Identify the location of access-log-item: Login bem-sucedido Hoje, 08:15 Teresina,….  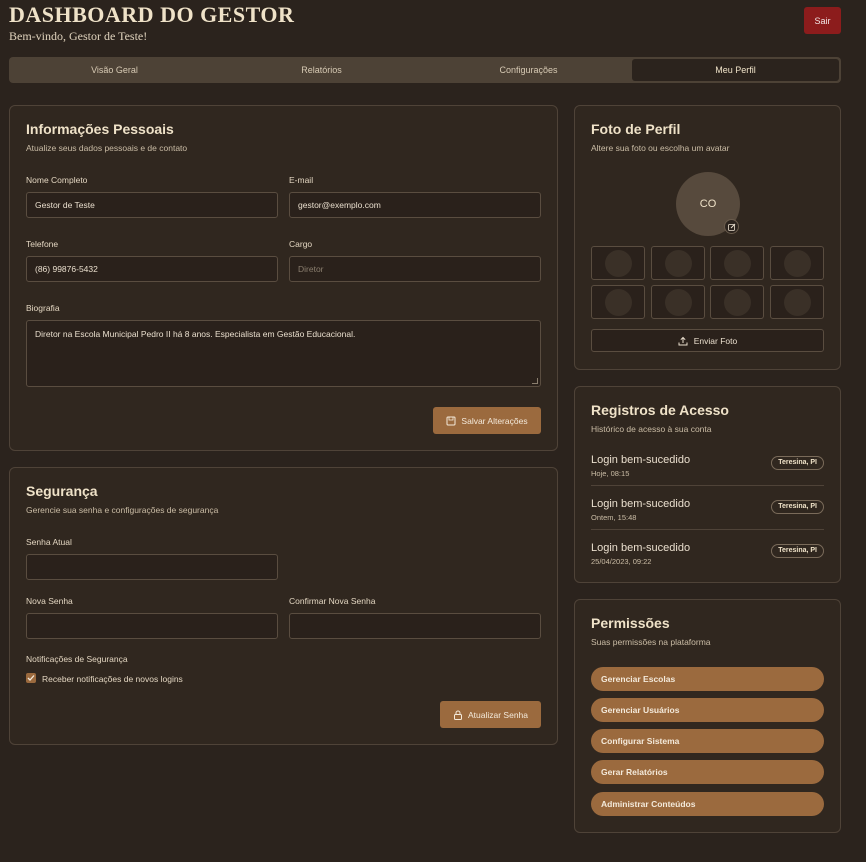
(707, 466).